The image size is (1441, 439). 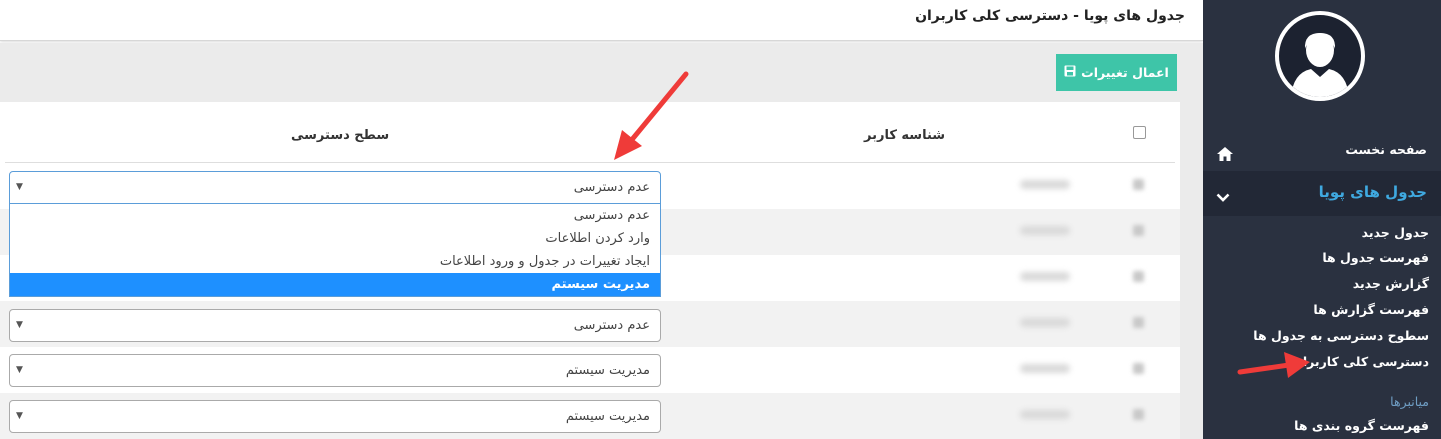 I want to click on column-header-user-id: شناسه کاربر, so click(x=905, y=135).